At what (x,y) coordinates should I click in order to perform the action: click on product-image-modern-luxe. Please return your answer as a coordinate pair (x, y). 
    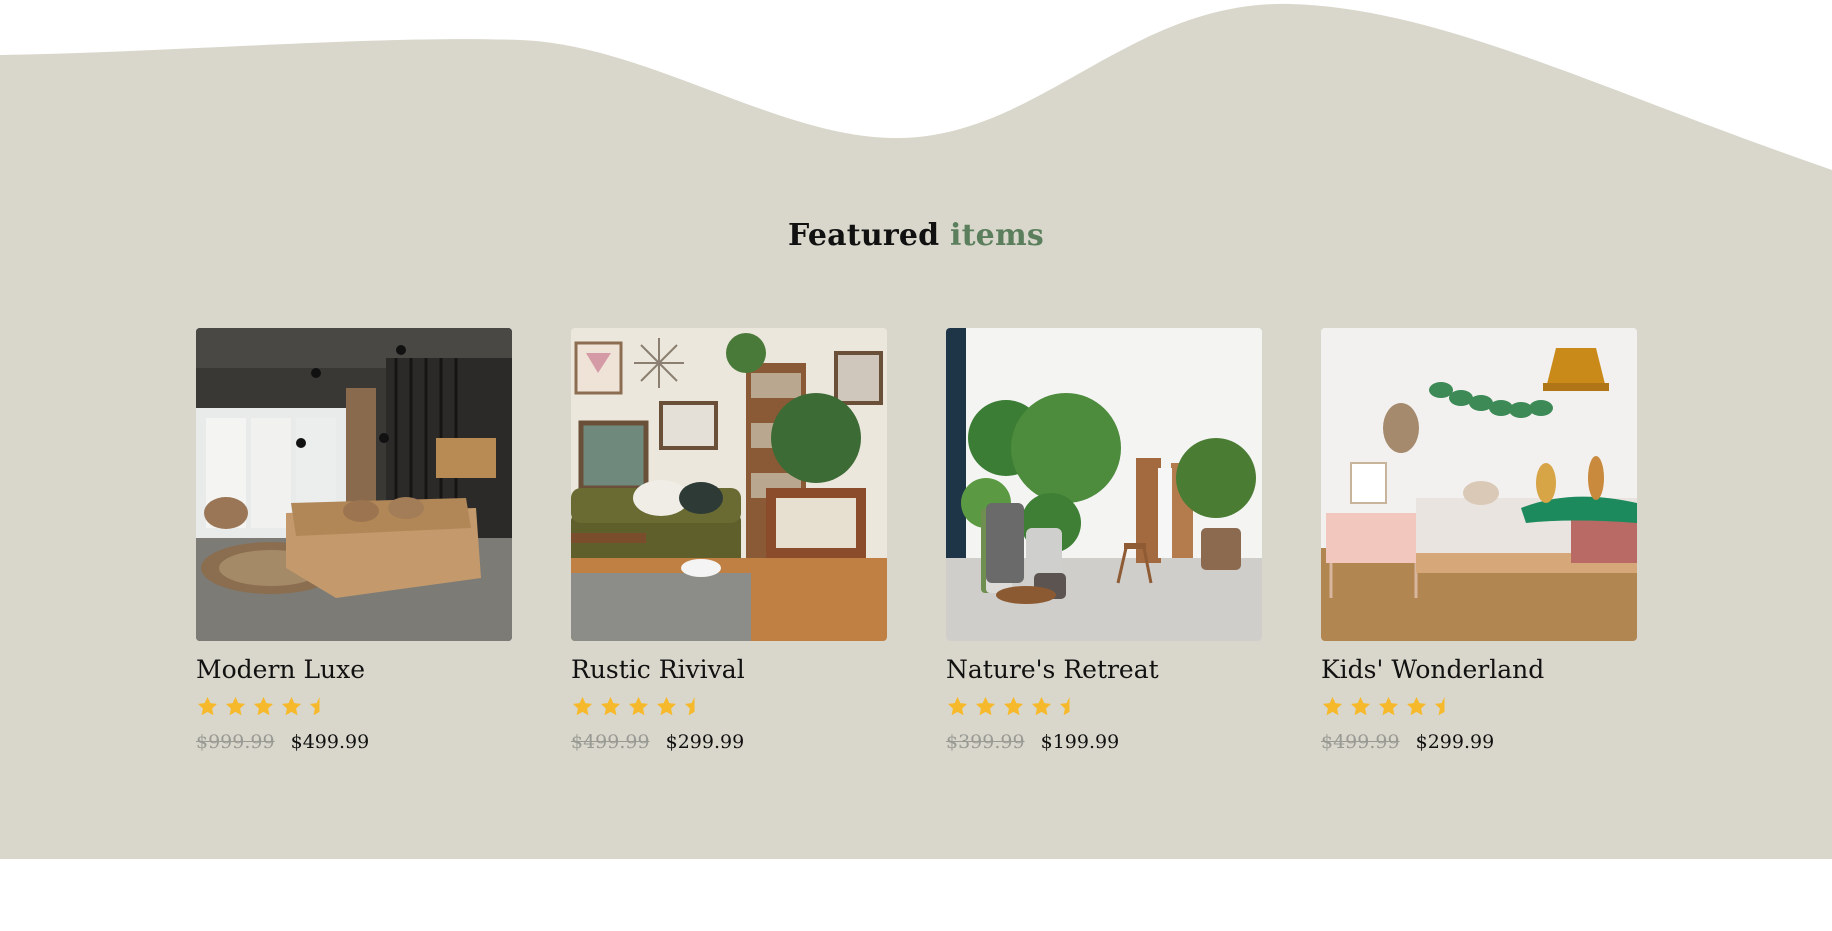
    Looking at the image, I should click on (354, 484).